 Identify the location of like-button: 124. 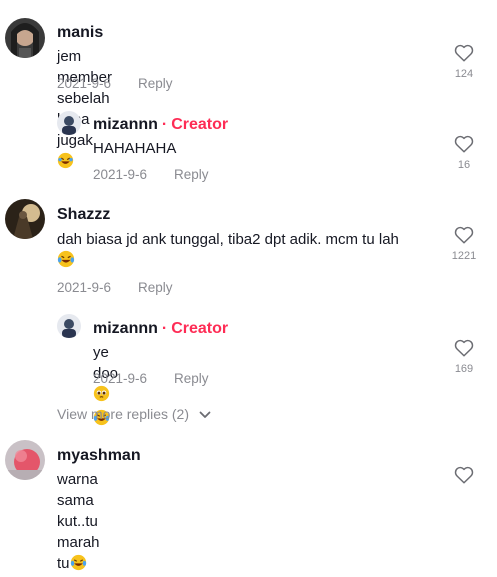
(464, 62).